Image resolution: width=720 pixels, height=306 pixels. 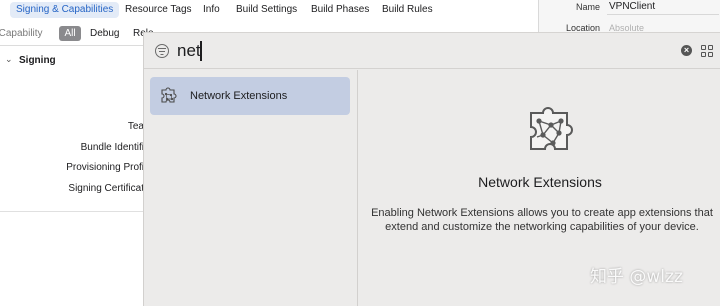 I want to click on filter-all-button: All, so click(x=70, y=33).